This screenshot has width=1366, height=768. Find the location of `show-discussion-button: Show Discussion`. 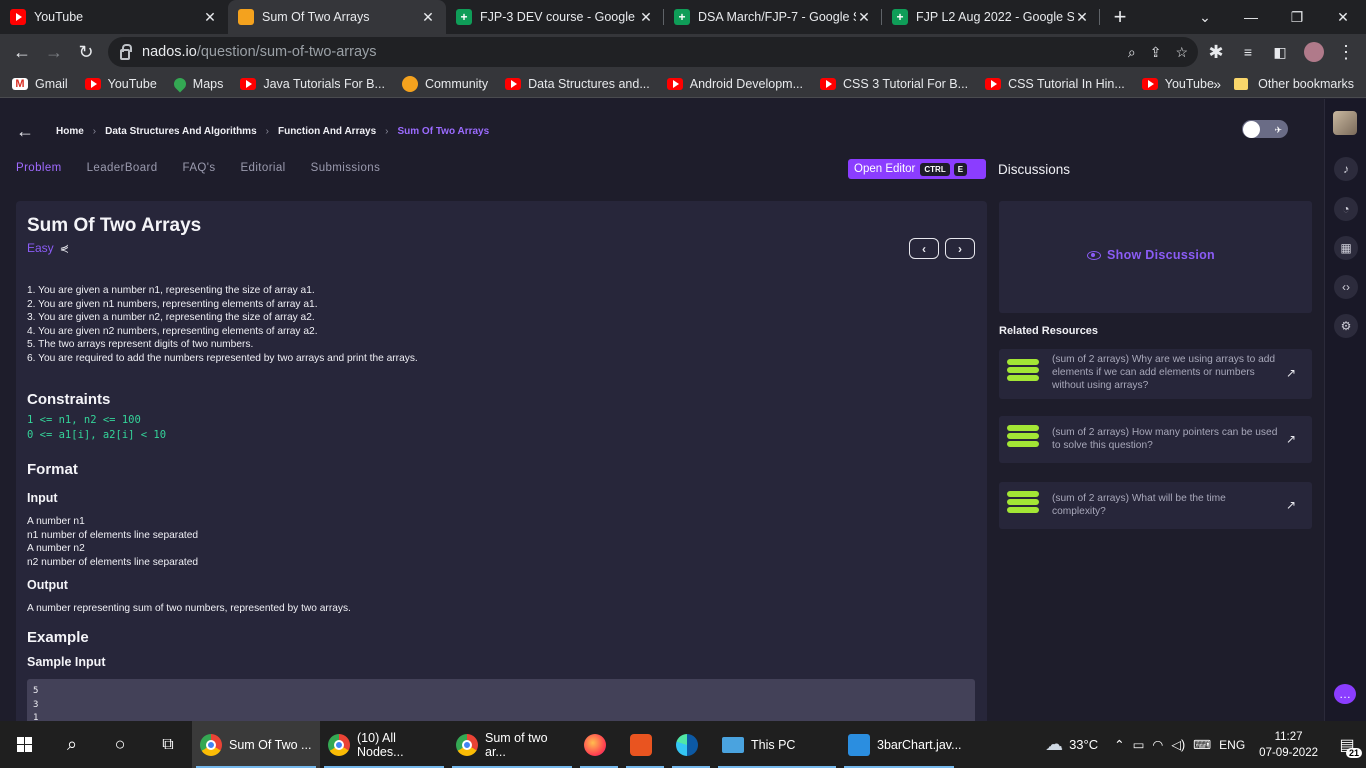

show-discussion-button: Show Discussion is located at coordinates (1151, 255).